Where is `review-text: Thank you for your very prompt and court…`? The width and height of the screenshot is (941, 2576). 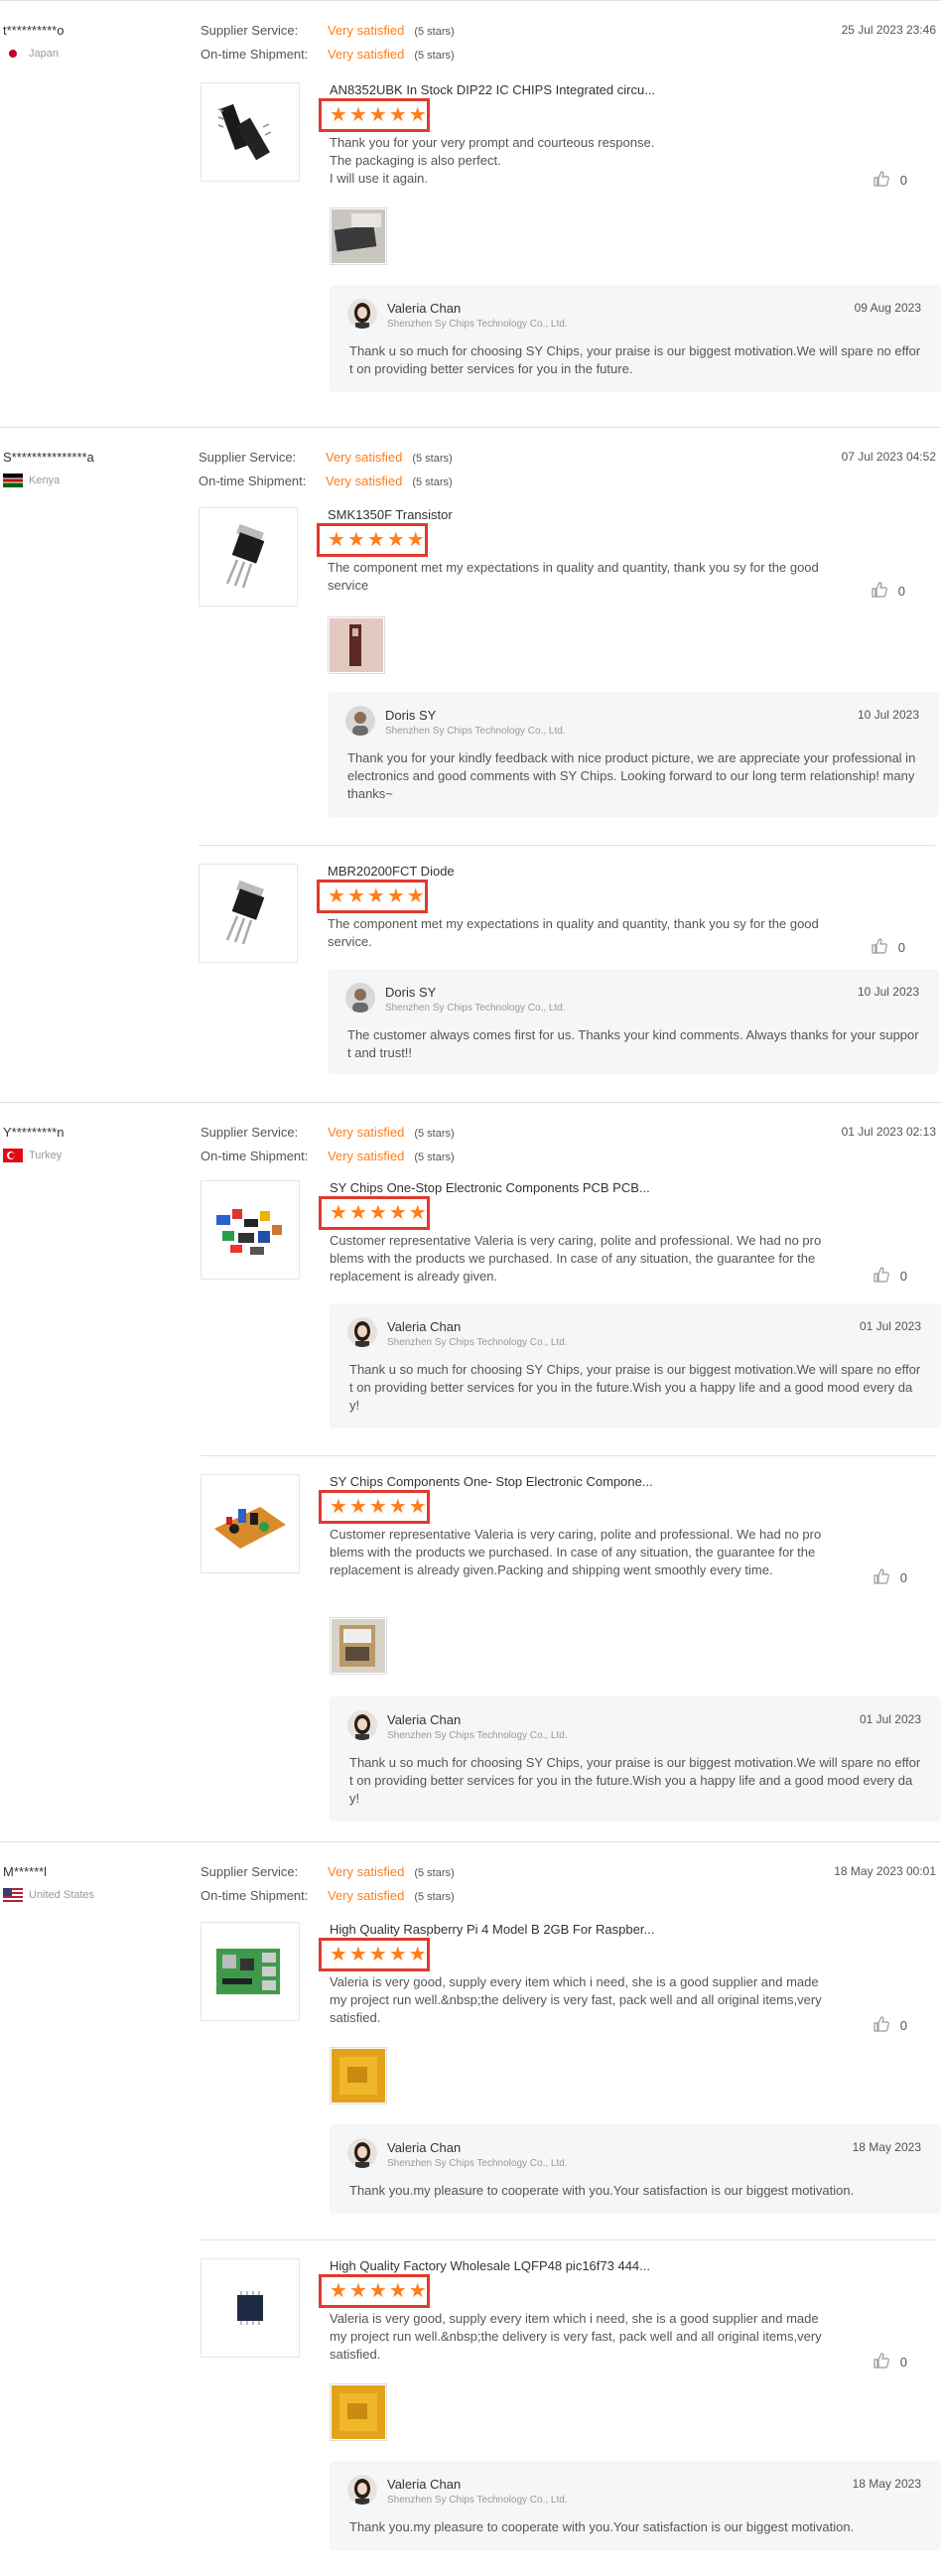 review-text: Thank you for your very prompt and court… is located at coordinates (492, 160).